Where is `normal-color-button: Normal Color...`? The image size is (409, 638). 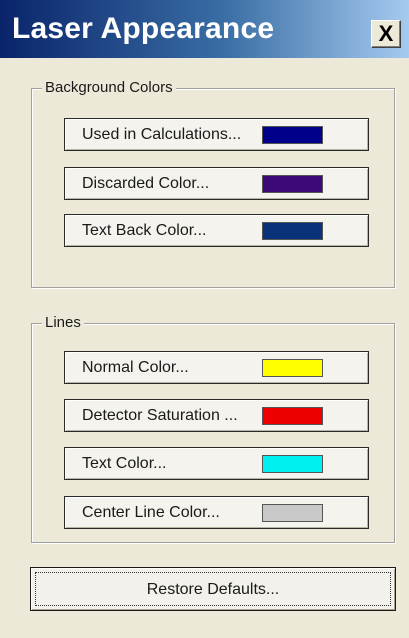
normal-color-button: Normal Color... is located at coordinates (216, 367).